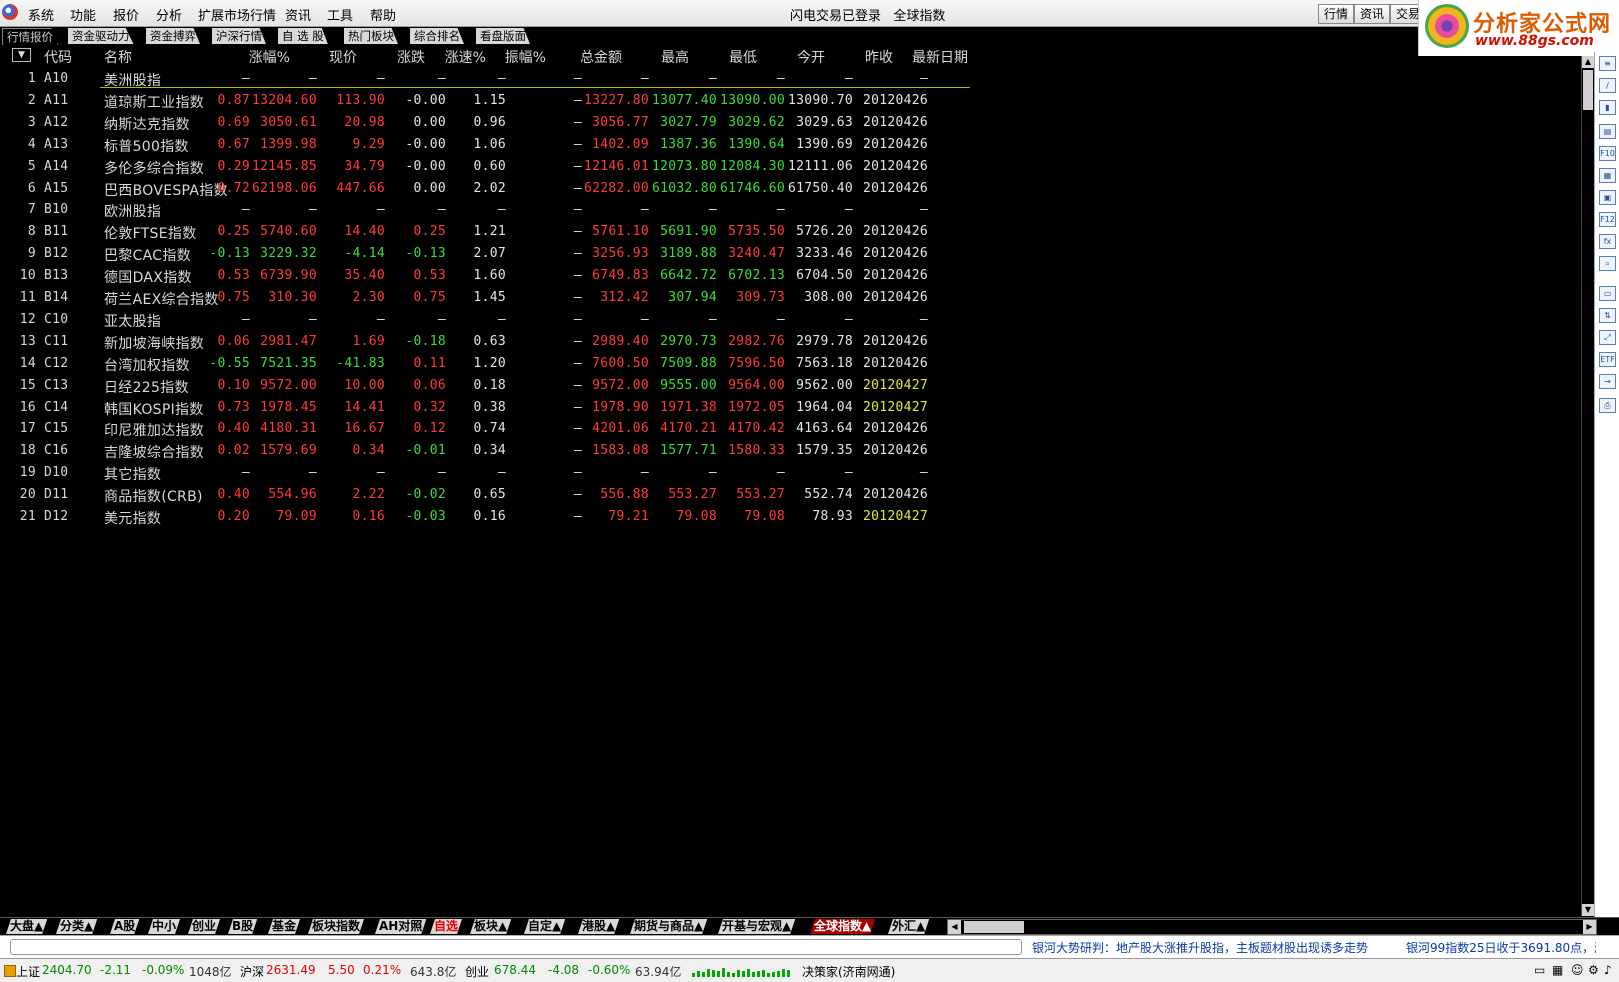  Describe the element at coordinates (1607, 107) in the screenshot. I see `candlestick-icon: ▮` at that location.